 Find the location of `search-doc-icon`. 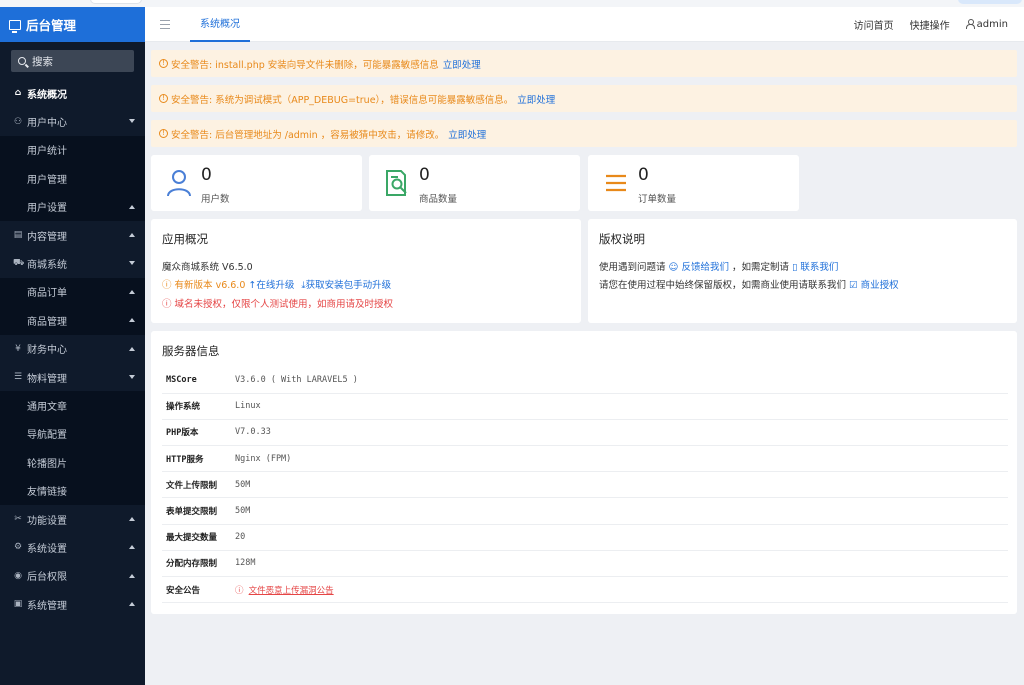

search-doc-icon is located at coordinates (396, 183).